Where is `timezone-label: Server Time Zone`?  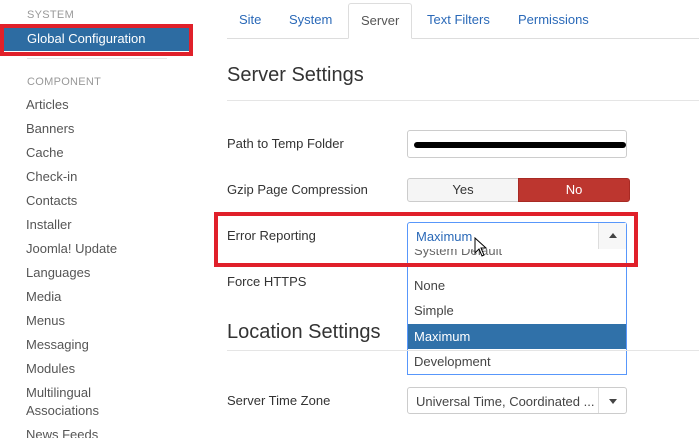 timezone-label: Server Time Zone is located at coordinates (279, 400).